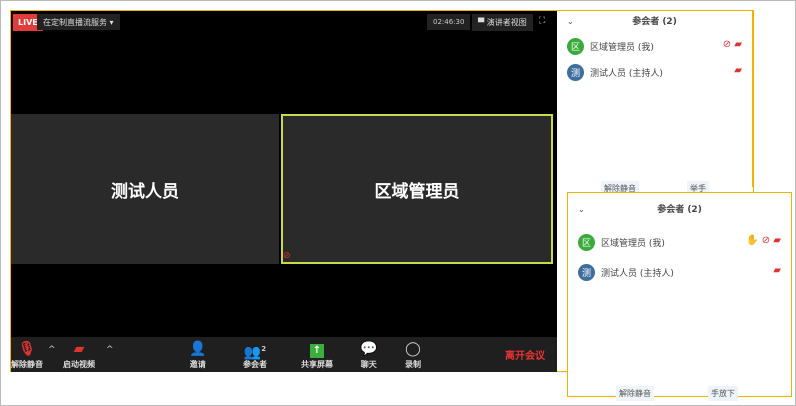  What do you see at coordinates (542, 21) in the screenshot?
I see `fullscreen-icon: ⛶` at bounding box center [542, 21].